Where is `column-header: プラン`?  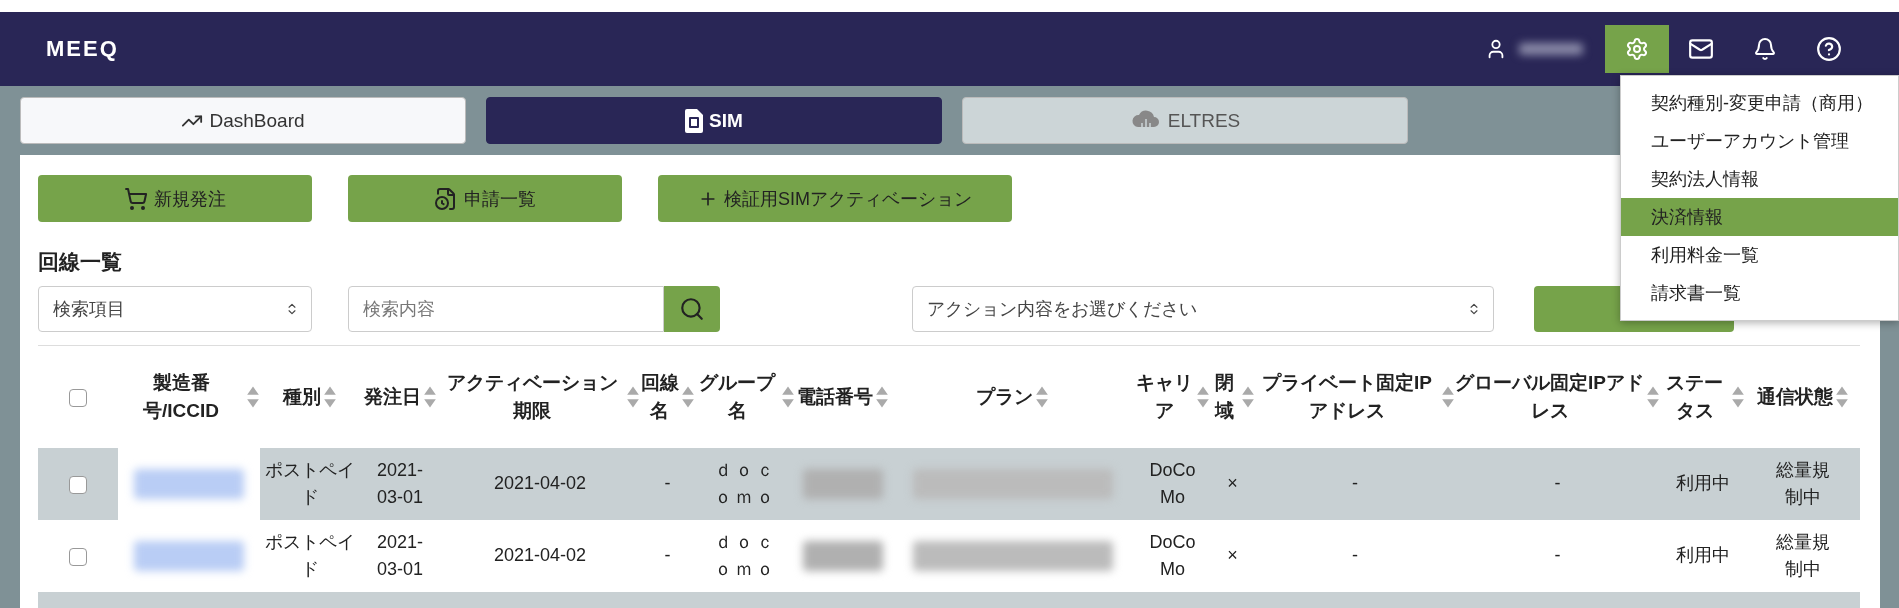
column-header: プラン is located at coordinates (1004, 396).